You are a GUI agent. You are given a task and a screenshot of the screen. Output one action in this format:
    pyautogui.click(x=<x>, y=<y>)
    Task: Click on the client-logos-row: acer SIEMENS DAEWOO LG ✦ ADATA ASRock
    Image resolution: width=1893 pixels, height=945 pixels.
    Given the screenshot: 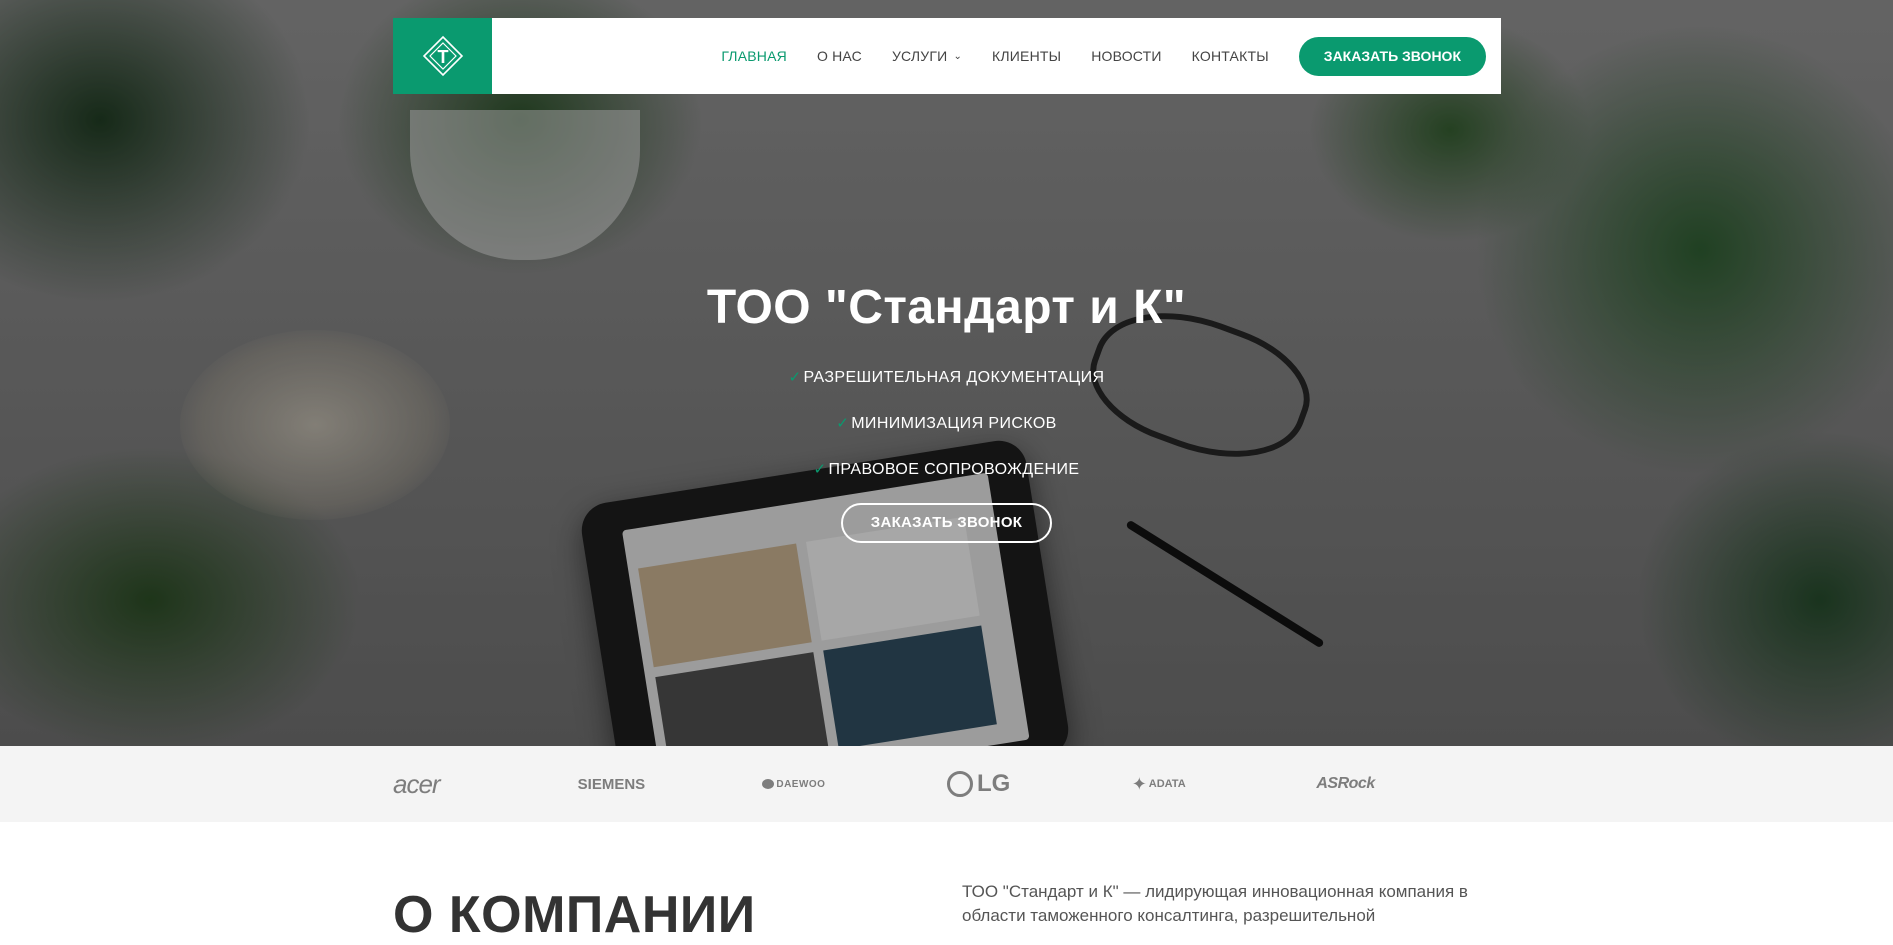 What is the action you would take?
    pyautogui.click(x=947, y=784)
    